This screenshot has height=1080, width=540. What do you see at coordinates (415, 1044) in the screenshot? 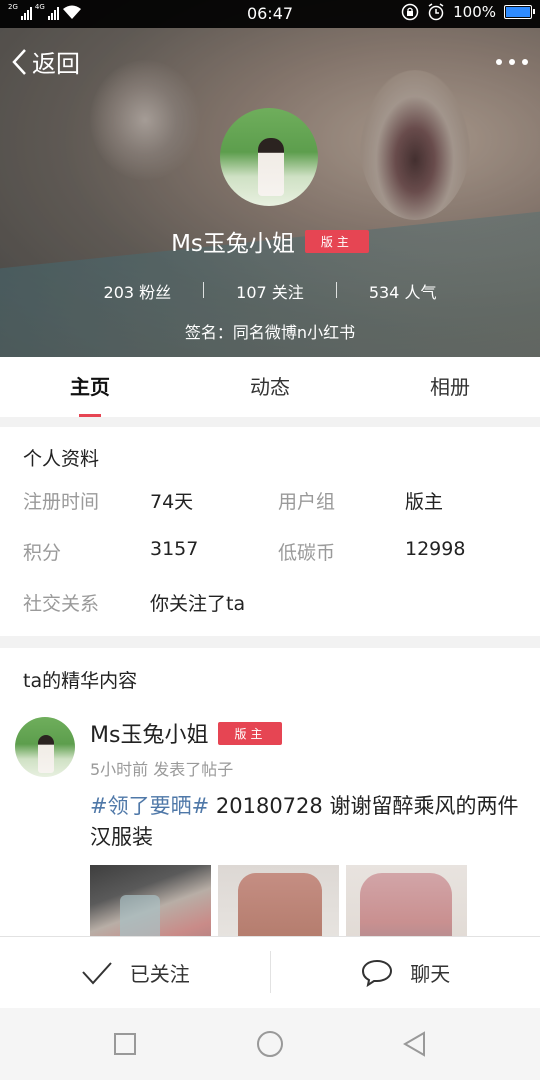
I see `nav-triangle-icon` at bounding box center [415, 1044].